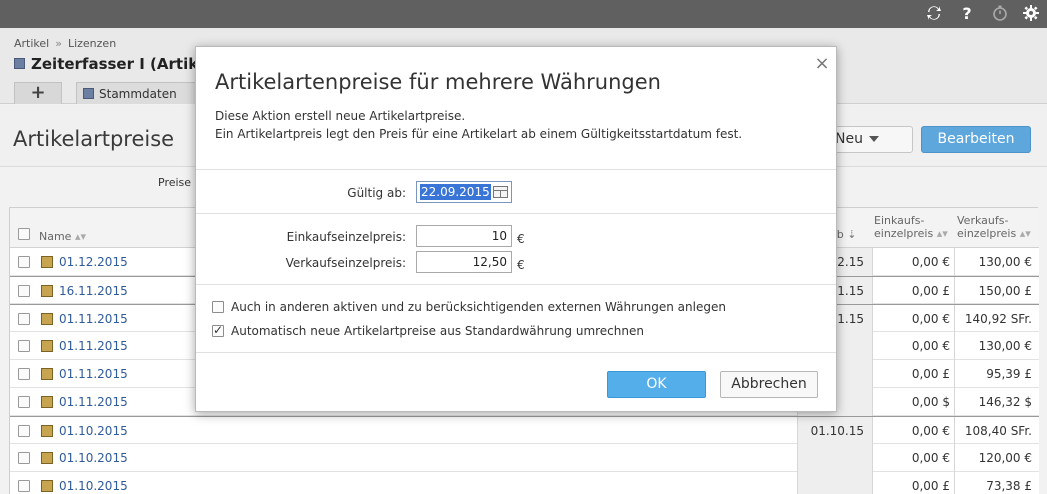 This screenshot has height=494, width=1047. Describe the element at coordinates (464, 236) in the screenshot. I see `purchase-price-input: 10` at that location.